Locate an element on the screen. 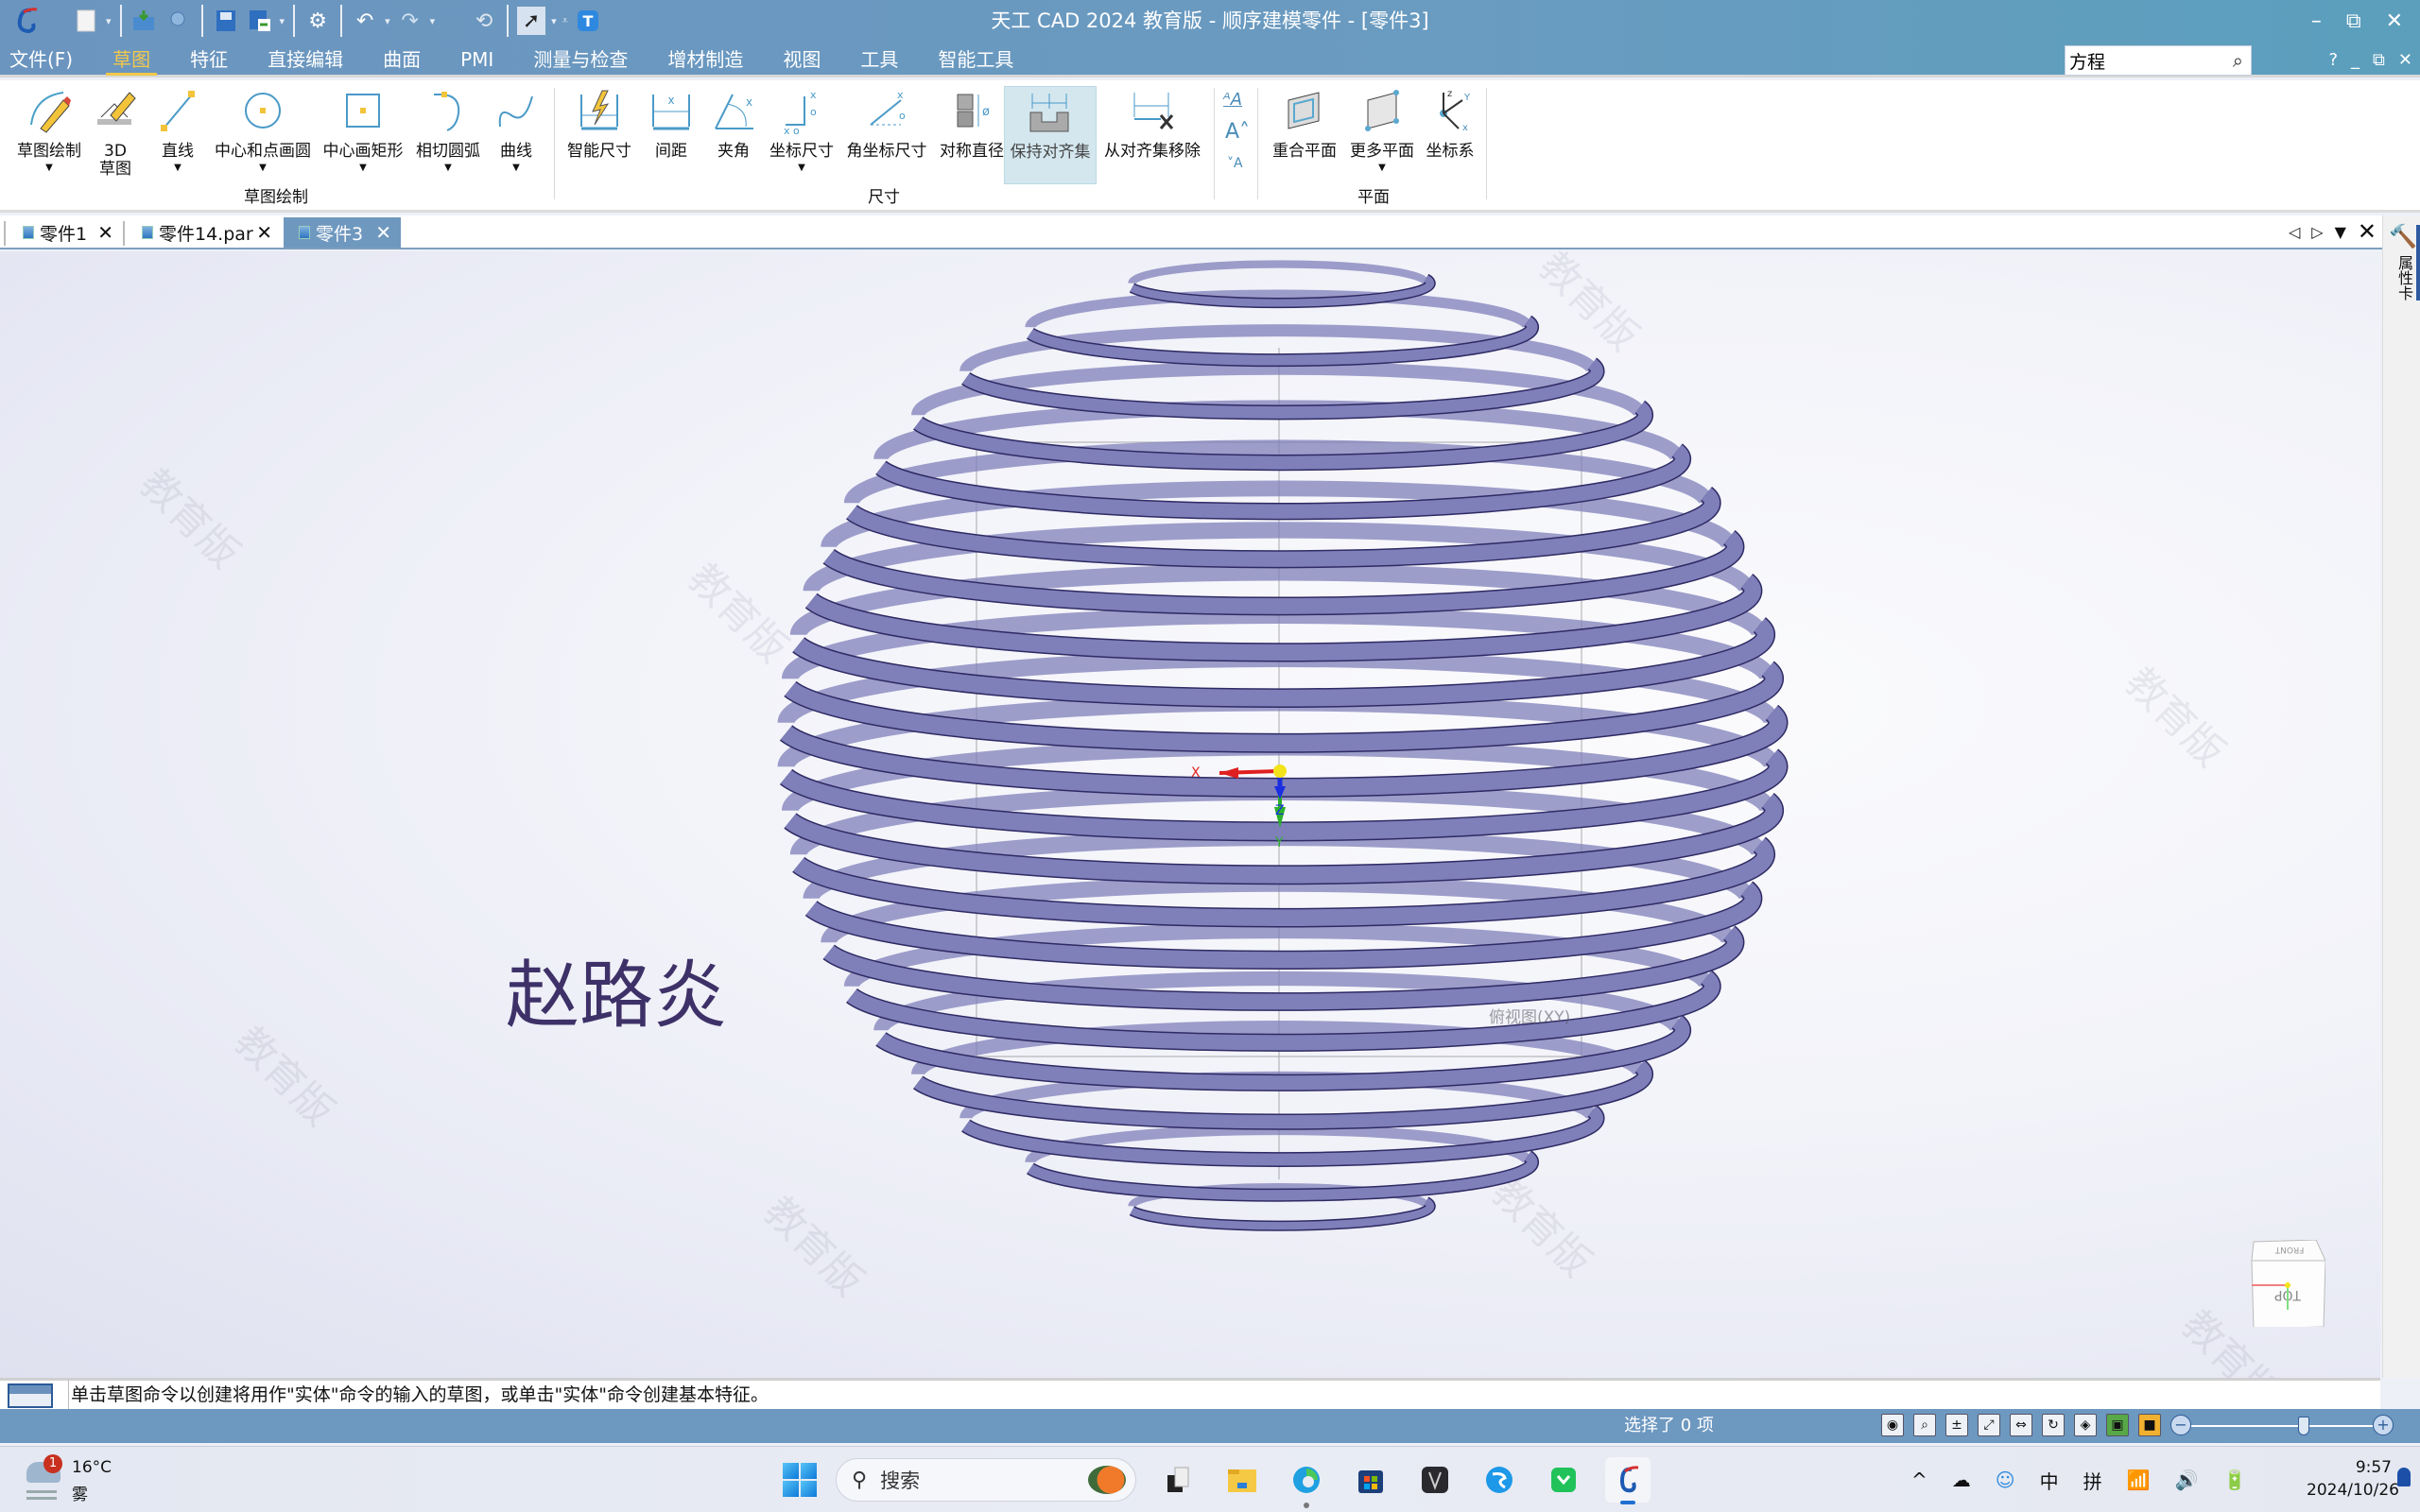  menu-tab-surface: 曲面 is located at coordinates (402, 59).